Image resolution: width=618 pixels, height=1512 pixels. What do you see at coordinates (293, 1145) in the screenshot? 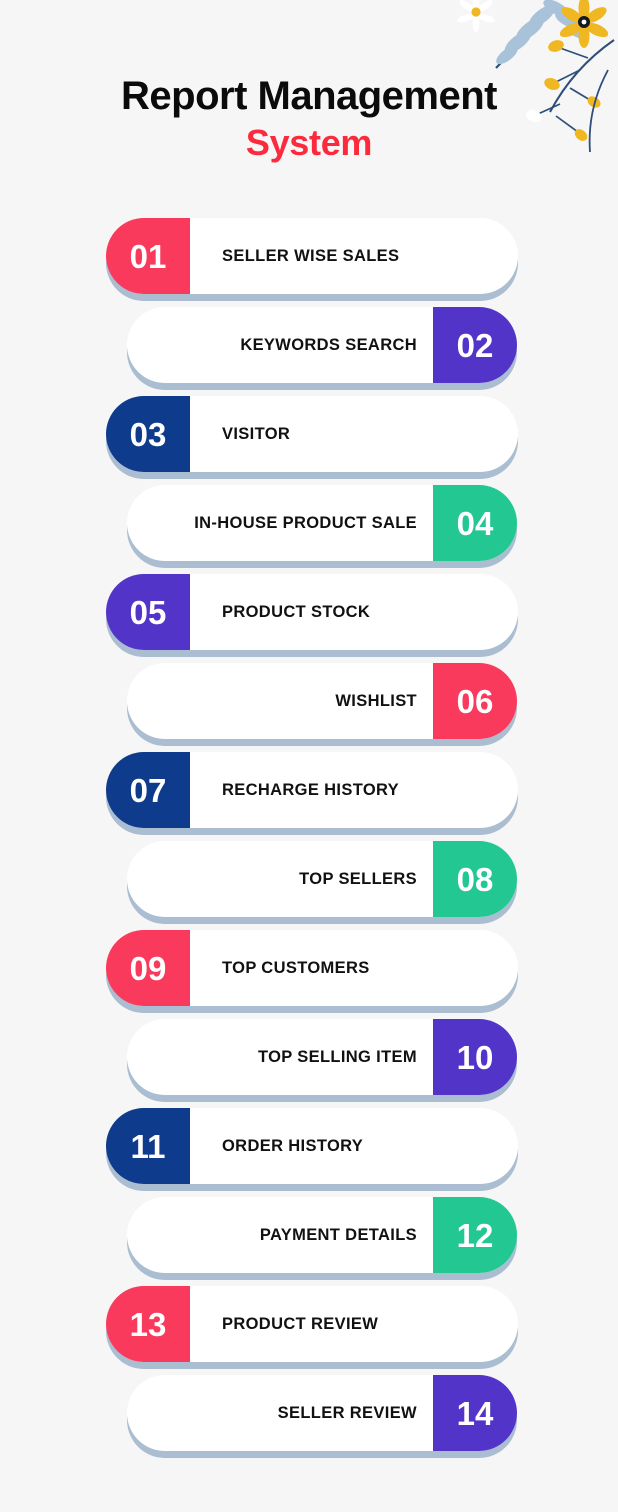
I see `item-title-label: ORDER HISTORY` at bounding box center [293, 1145].